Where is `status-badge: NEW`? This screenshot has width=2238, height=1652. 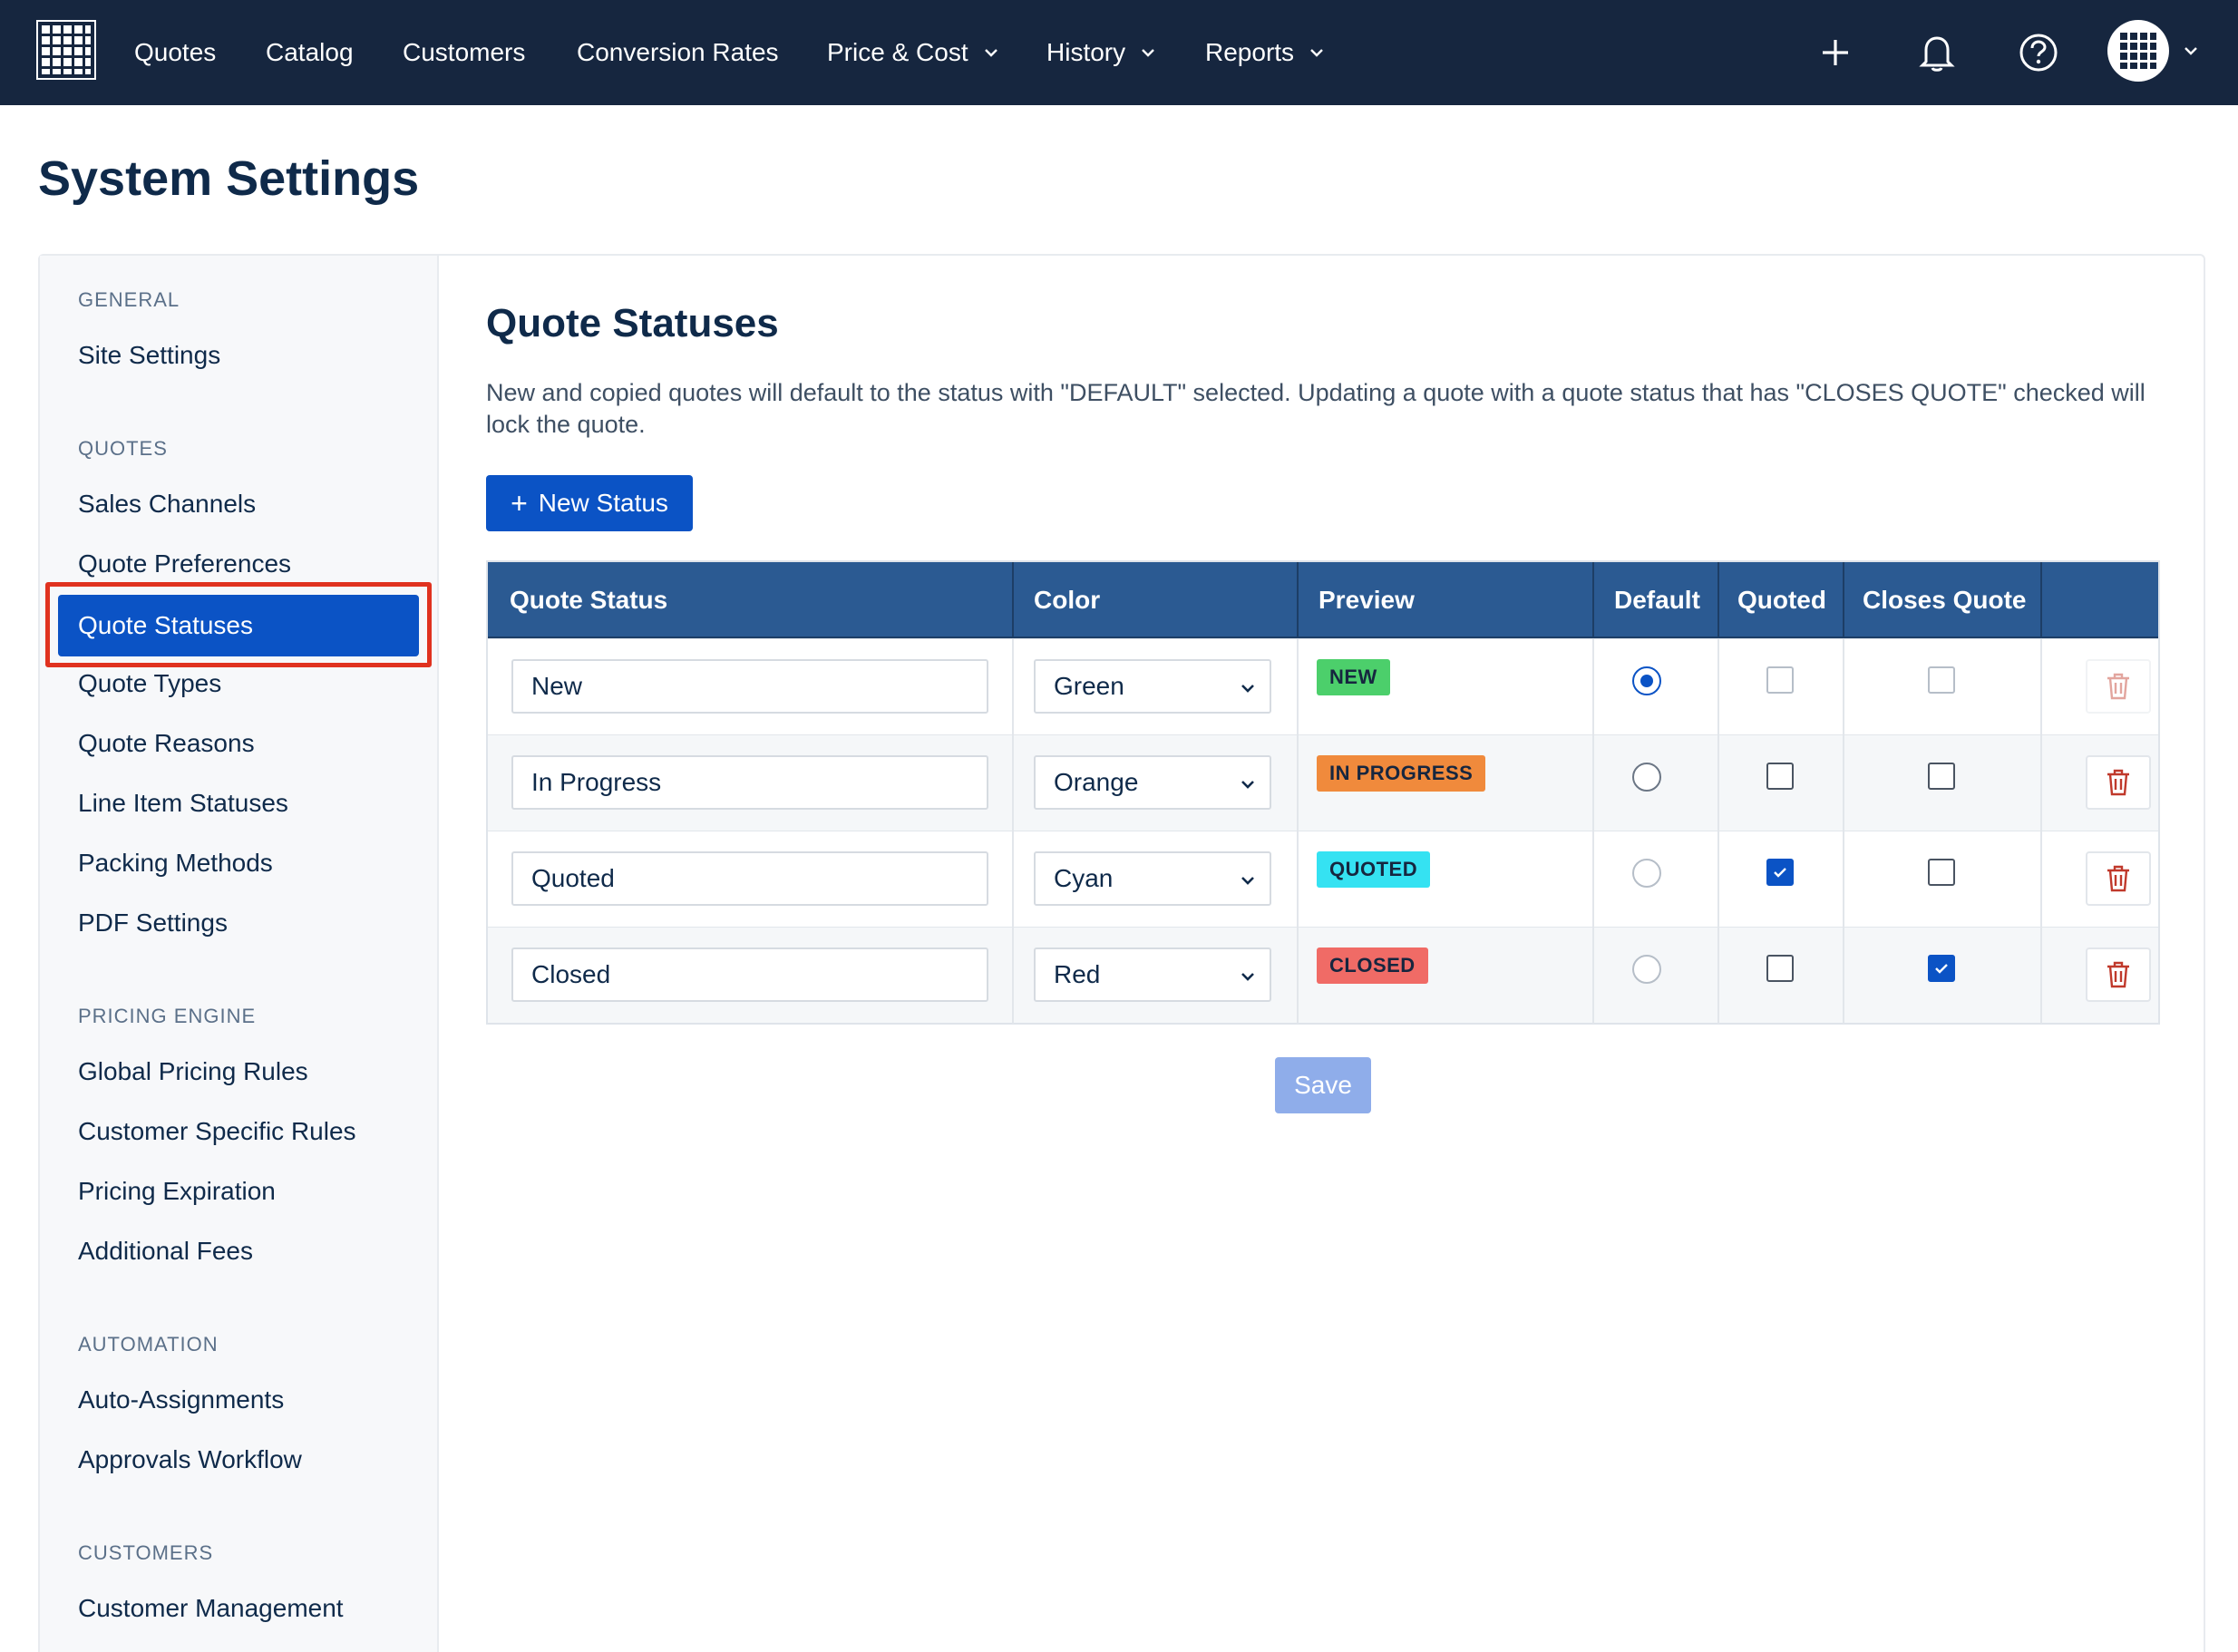 status-badge: NEW is located at coordinates (1353, 677).